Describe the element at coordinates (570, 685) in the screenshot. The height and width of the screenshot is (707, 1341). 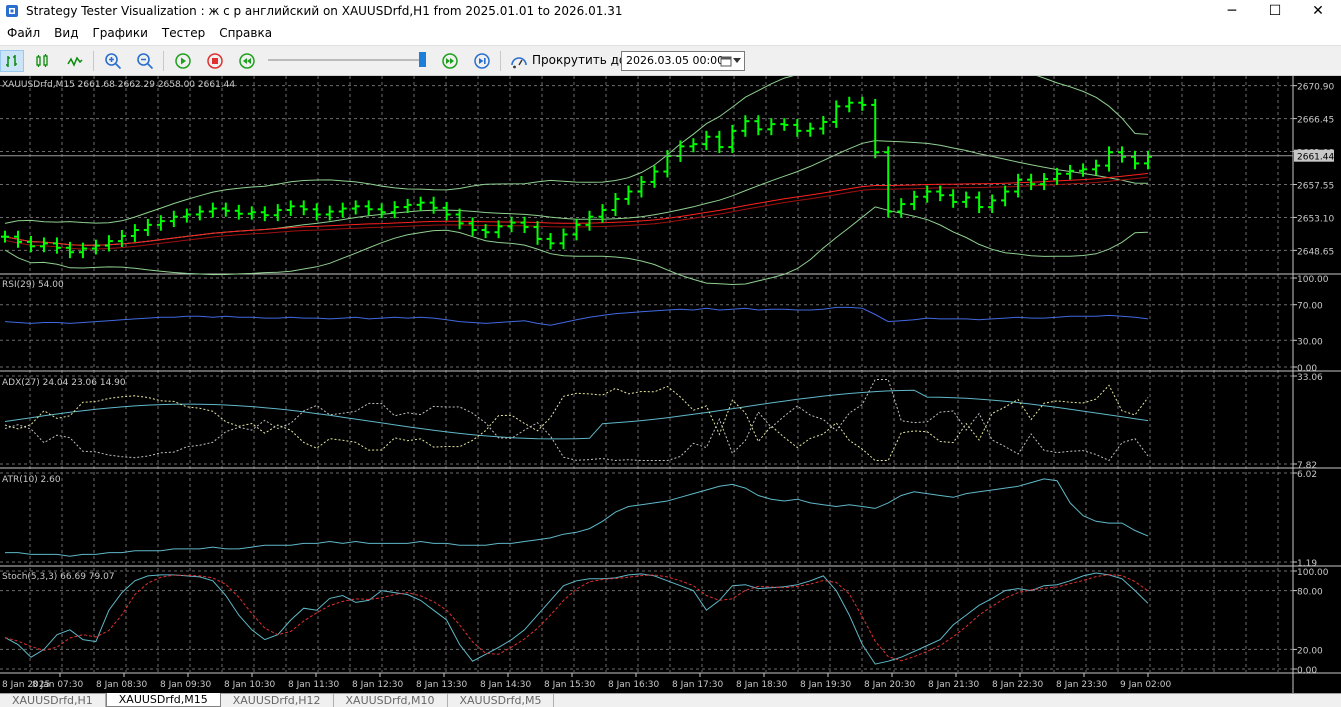
I see `time-axis-label: 8 Jan 15:30` at that location.